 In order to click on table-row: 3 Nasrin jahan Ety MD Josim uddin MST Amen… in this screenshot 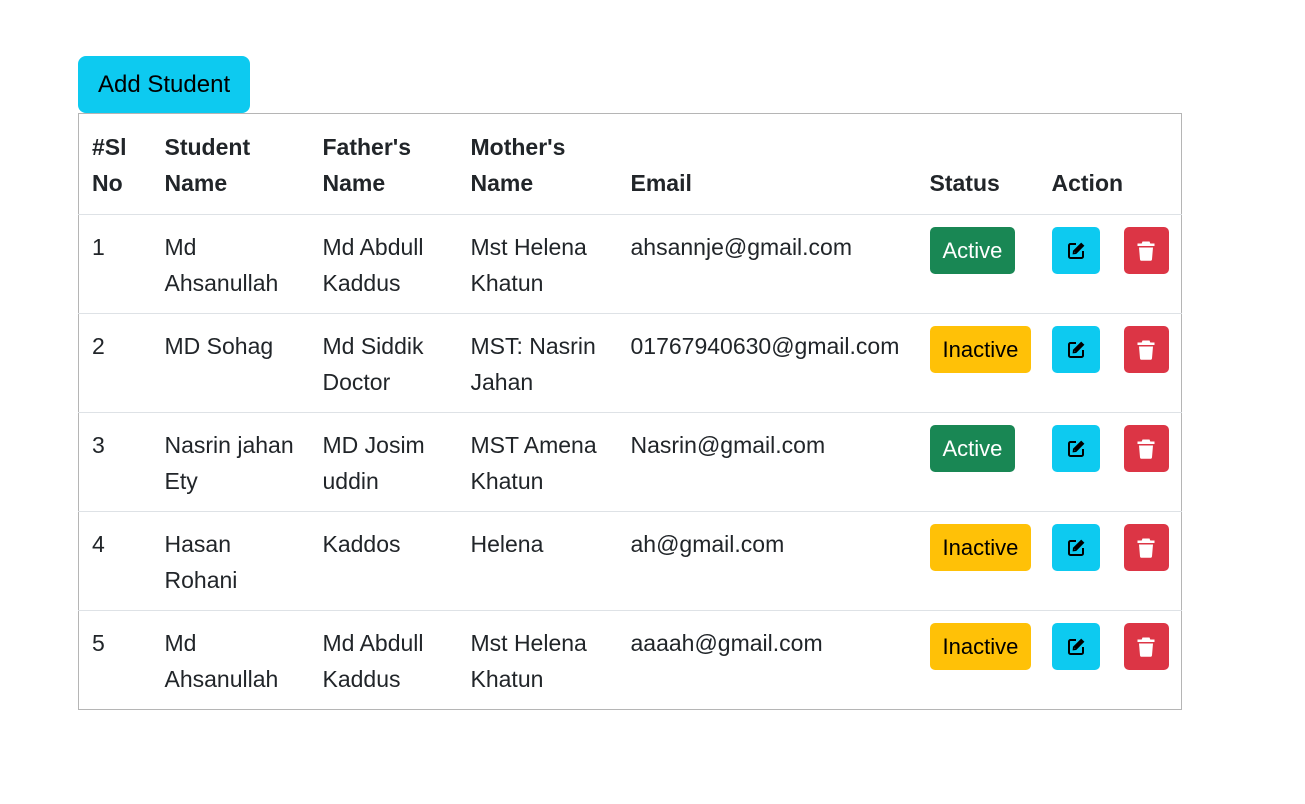, I will do `click(630, 462)`.